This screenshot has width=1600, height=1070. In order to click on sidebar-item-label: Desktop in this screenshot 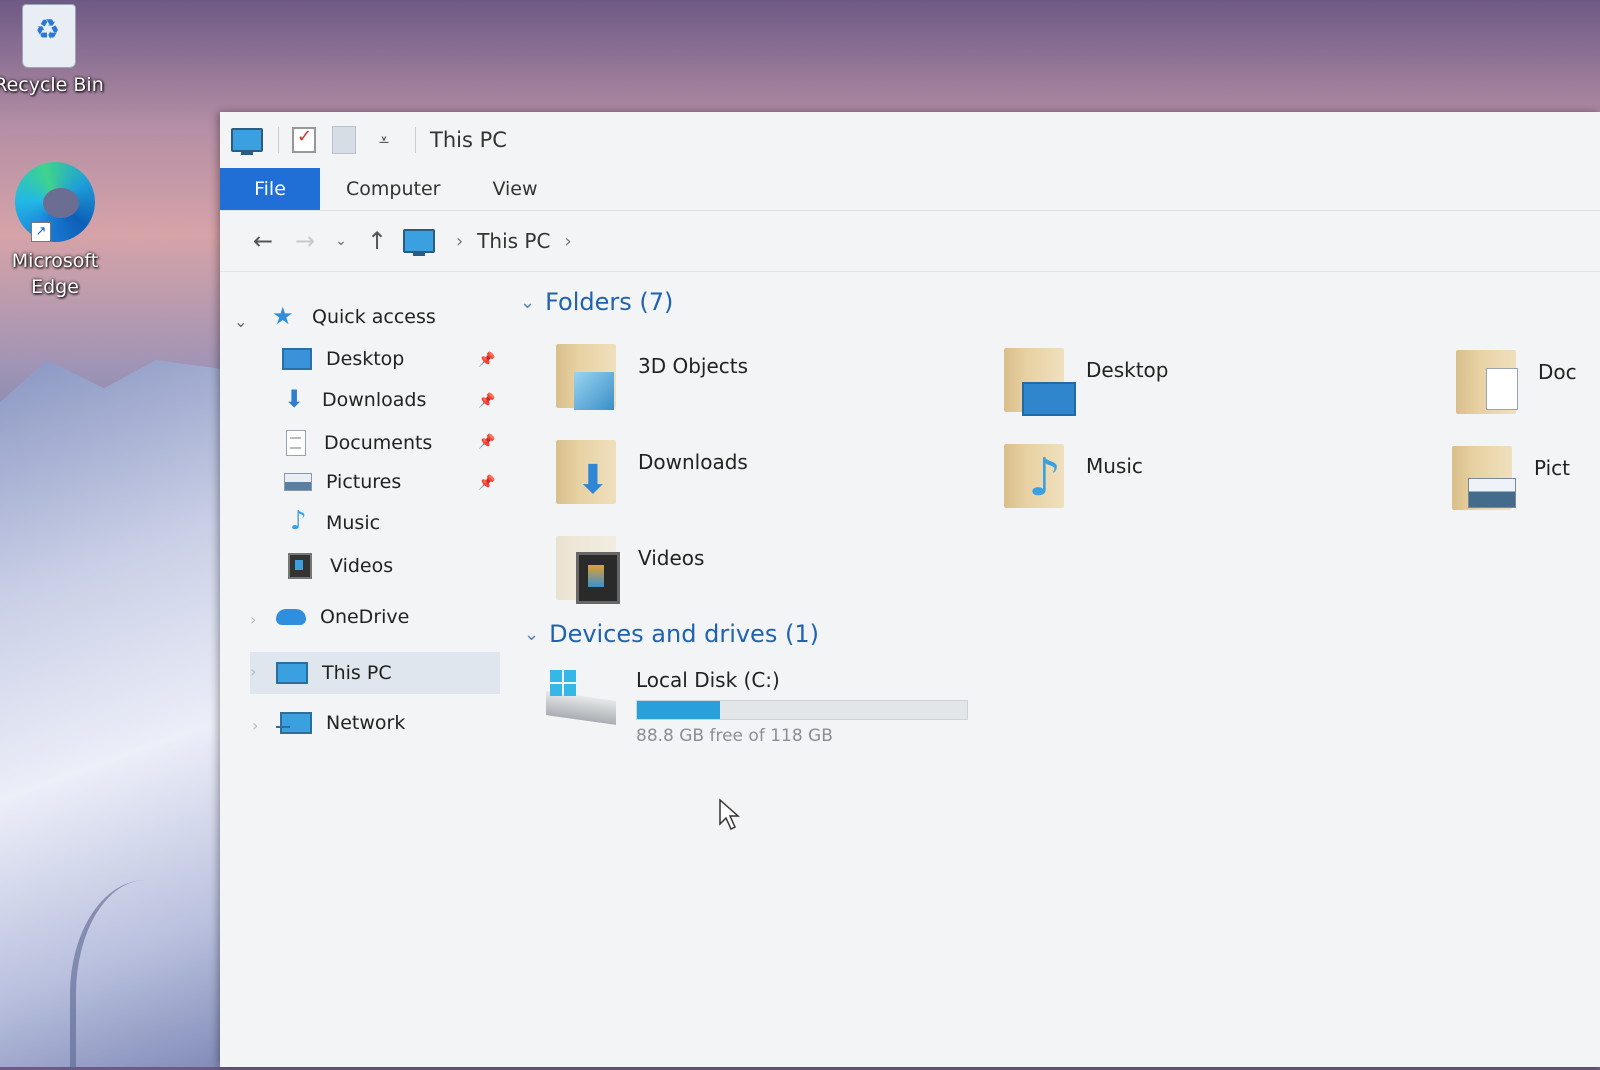, I will do `click(365, 359)`.